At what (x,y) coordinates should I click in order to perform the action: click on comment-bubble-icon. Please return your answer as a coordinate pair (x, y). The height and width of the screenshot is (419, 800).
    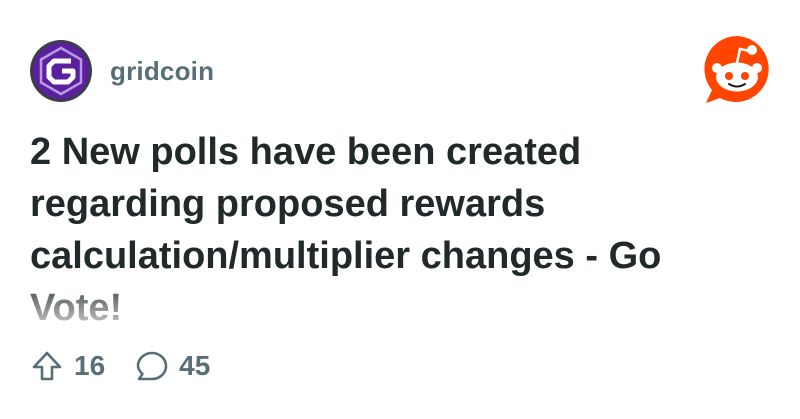
    Looking at the image, I should click on (152, 366).